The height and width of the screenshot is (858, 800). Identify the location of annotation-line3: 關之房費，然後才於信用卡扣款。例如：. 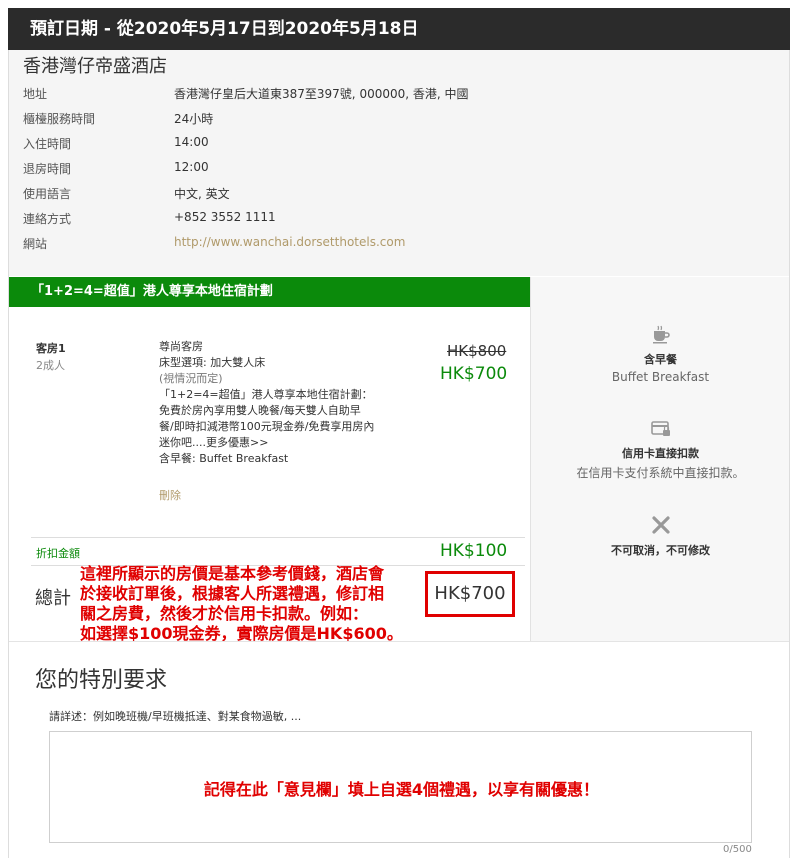
(224, 613).